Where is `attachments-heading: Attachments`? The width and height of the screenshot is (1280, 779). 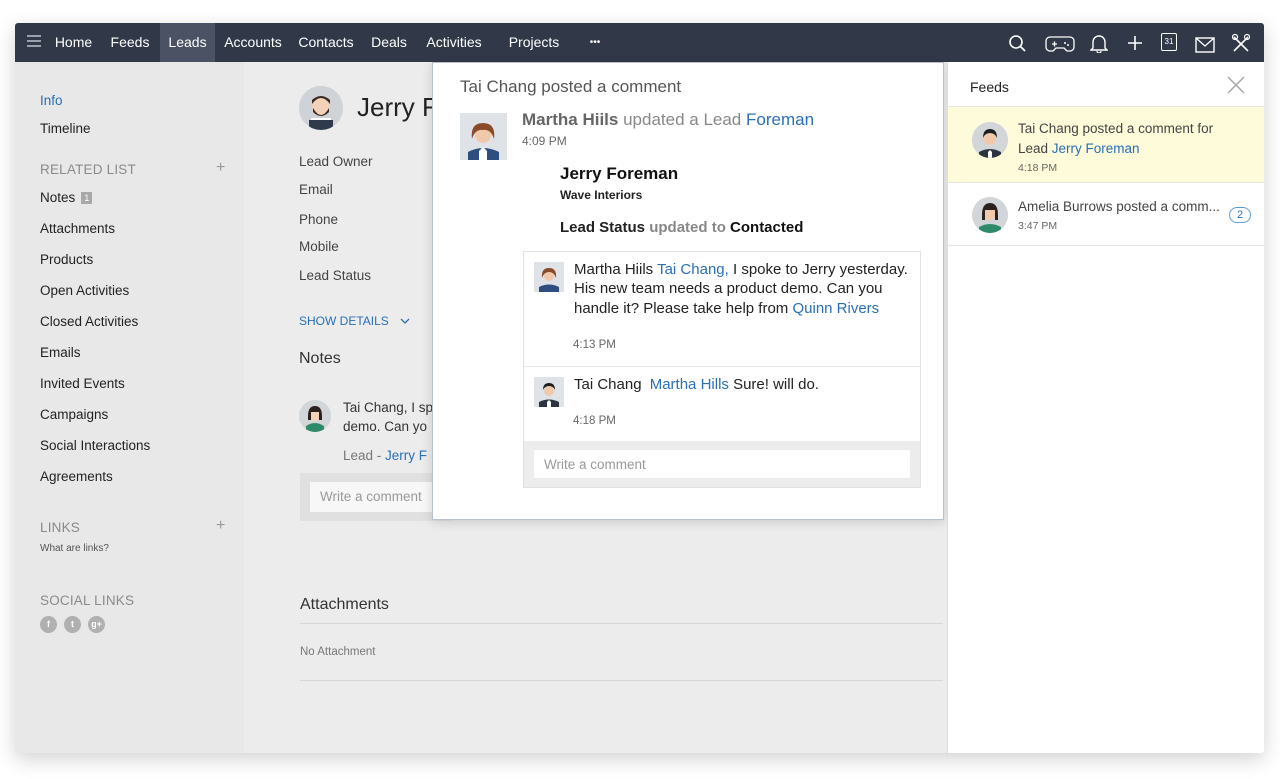 attachments-heading: Attachments is located at coordinates (344, 604).